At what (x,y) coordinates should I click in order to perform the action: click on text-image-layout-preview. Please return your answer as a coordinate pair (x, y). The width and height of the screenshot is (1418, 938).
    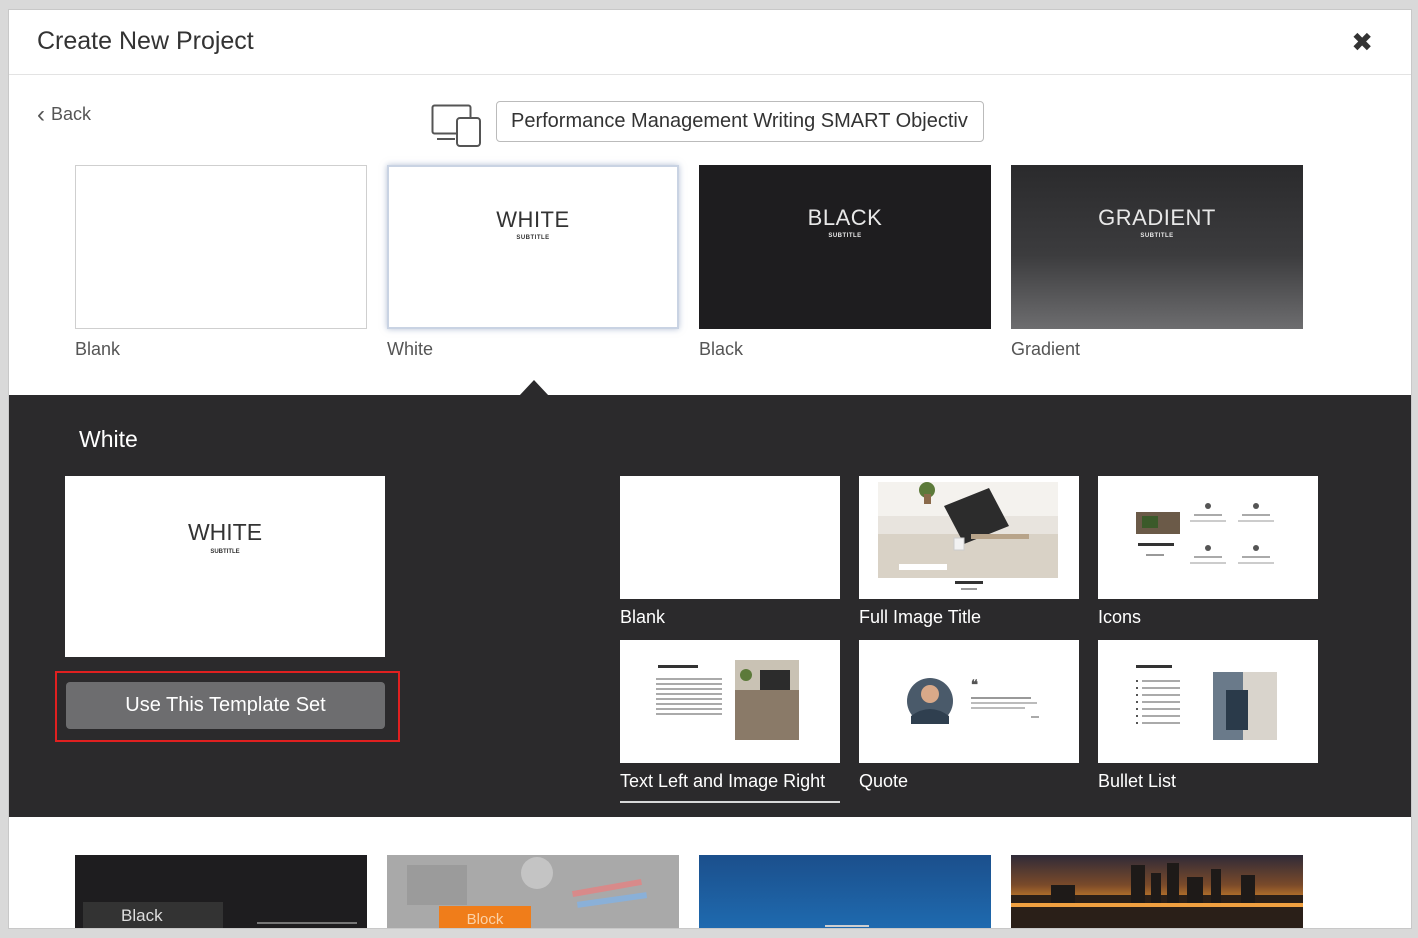
    Looking at the image, I should click on (727, 700).